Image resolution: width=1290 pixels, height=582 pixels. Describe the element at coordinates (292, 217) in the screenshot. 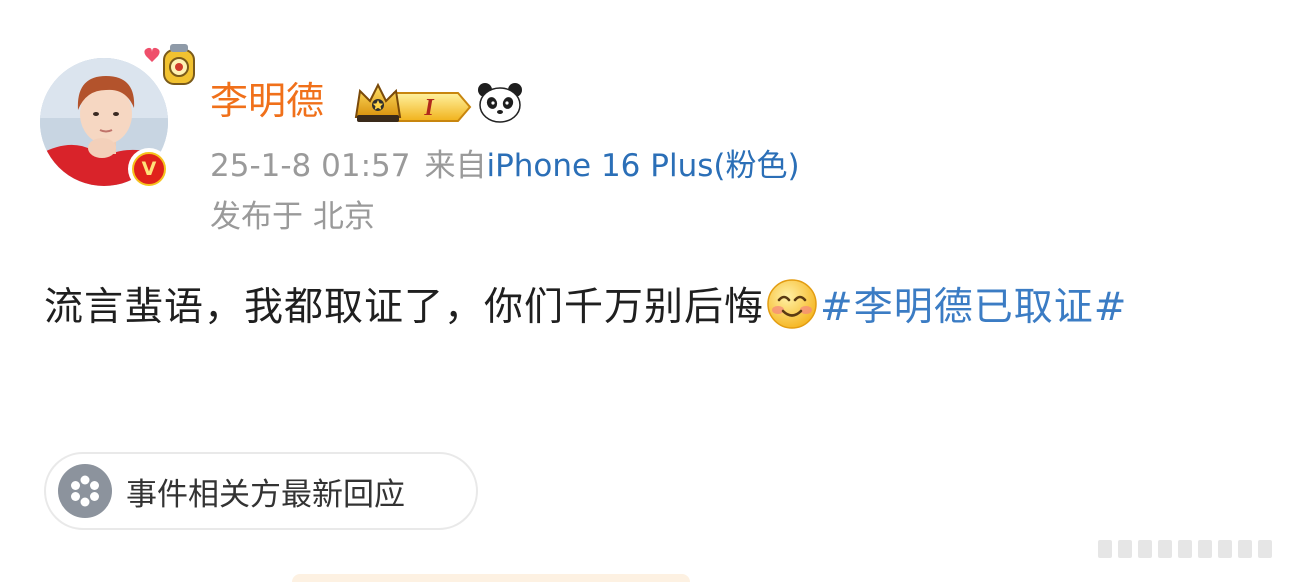

I see `post-location: 发布于 北京` at that location.